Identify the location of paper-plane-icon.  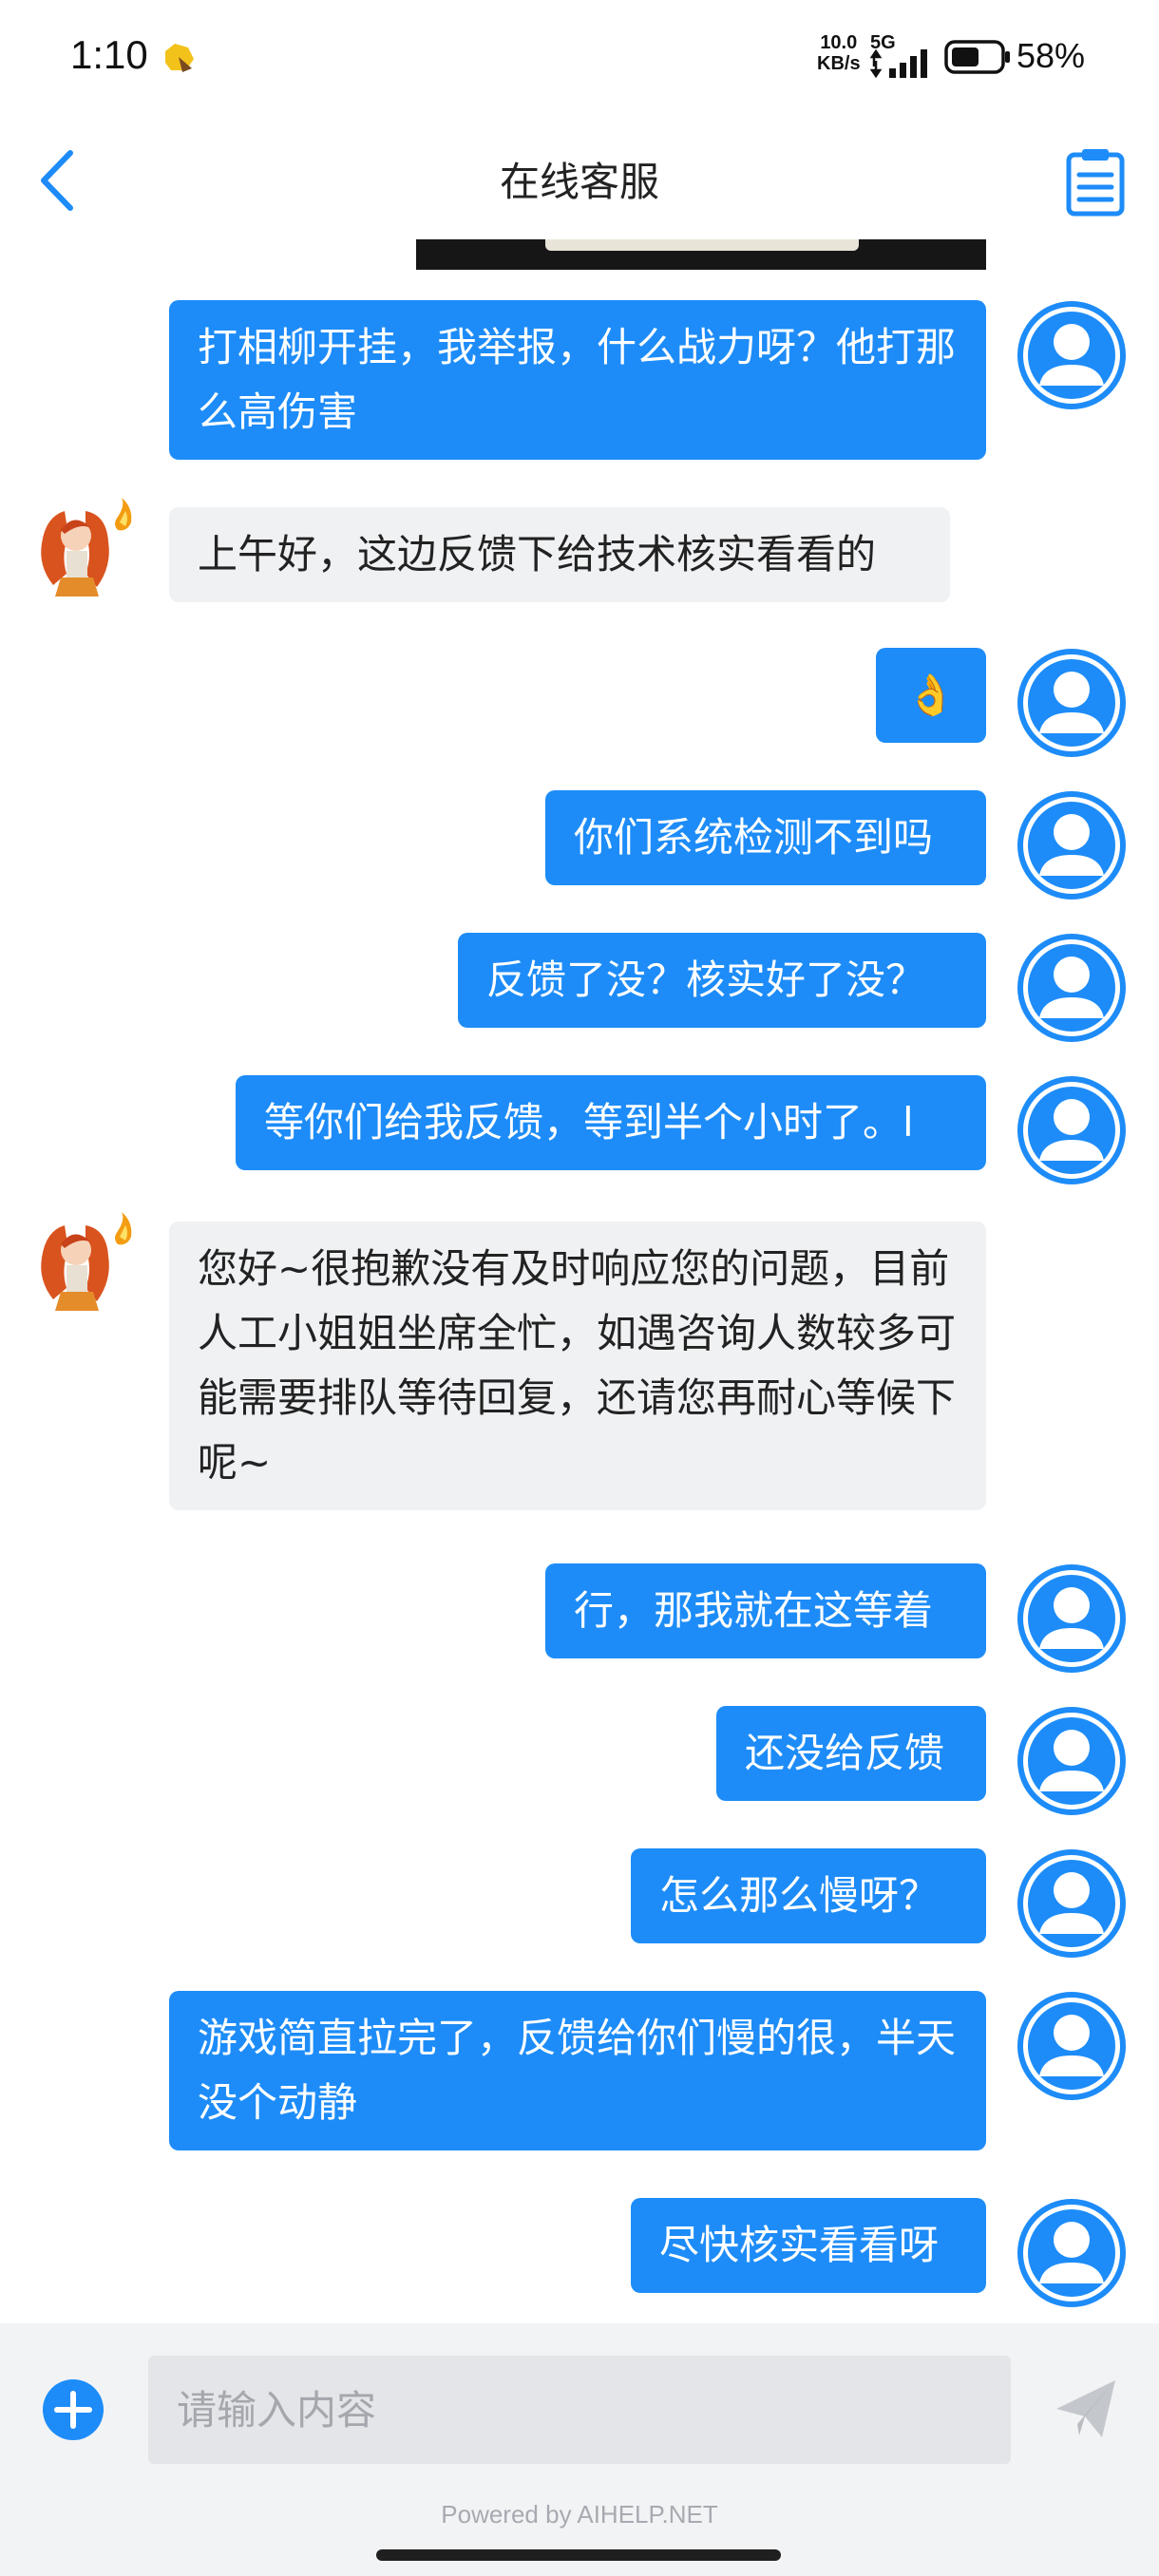
(1086, 2410).